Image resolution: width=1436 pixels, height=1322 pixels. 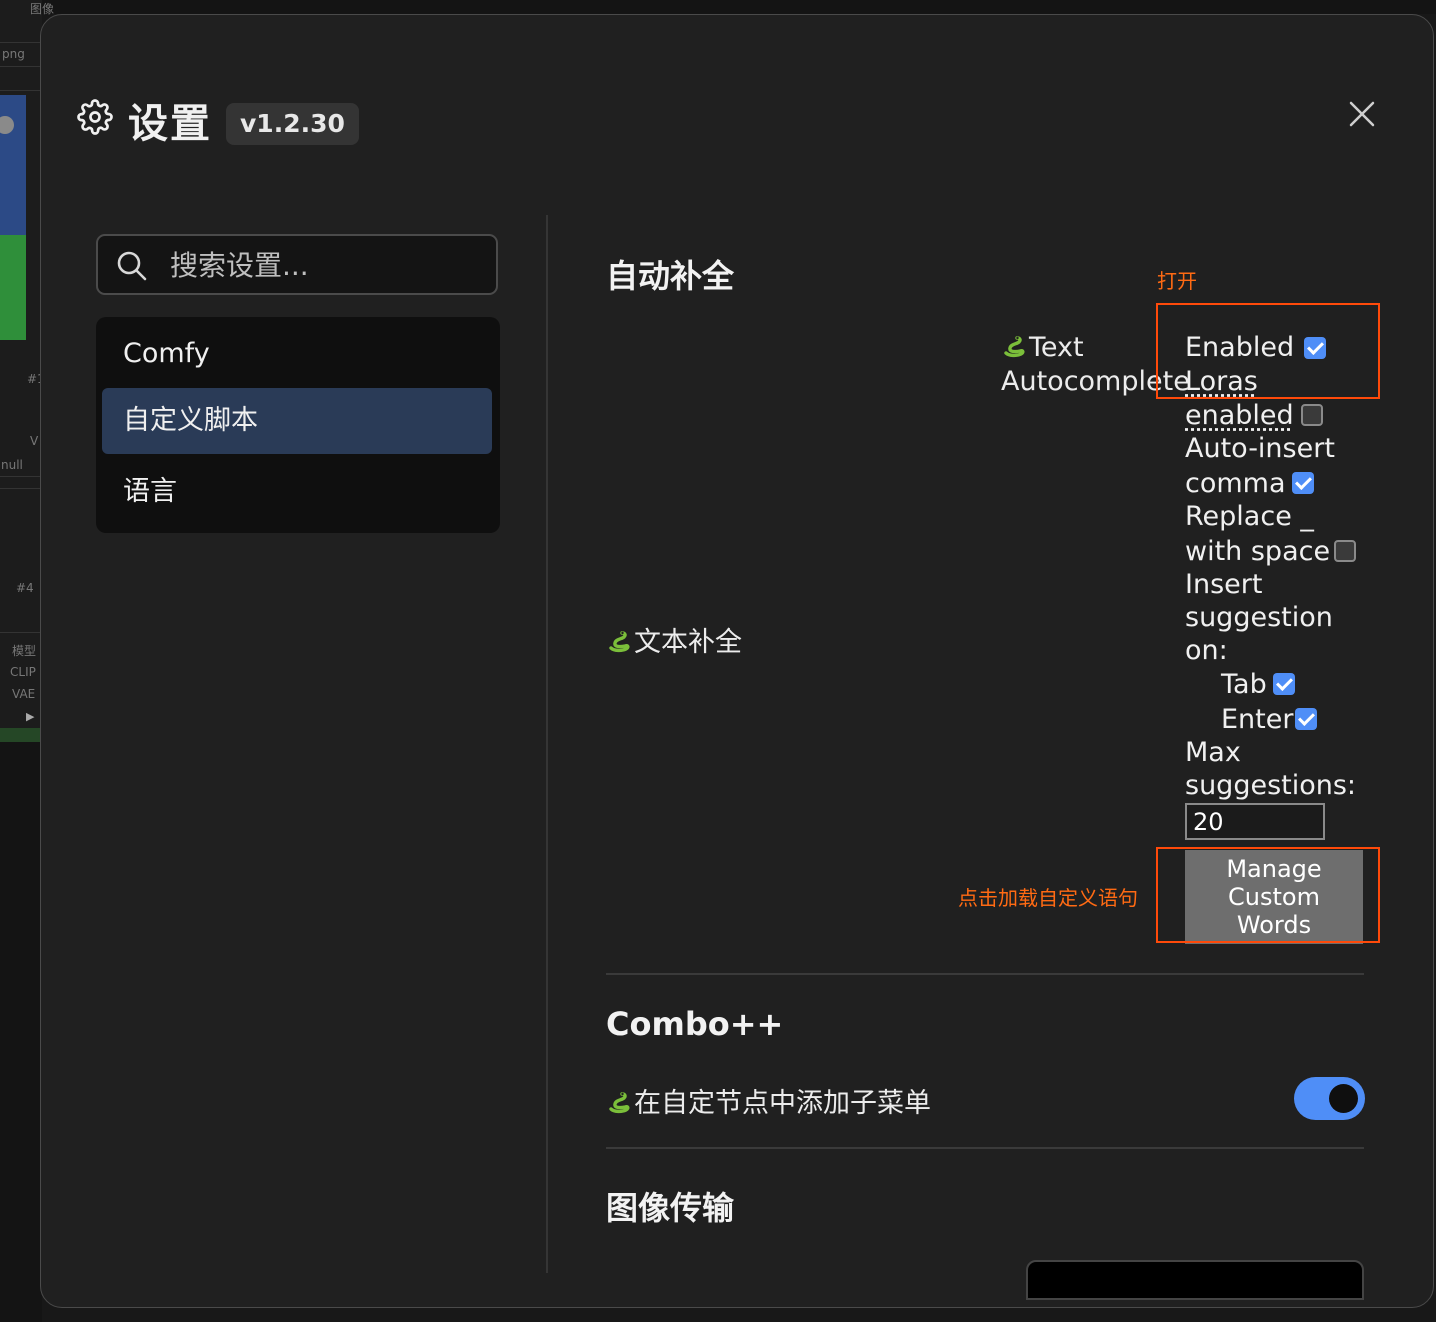 I want to click on sidebar-divider, so click(x=547, y=744).